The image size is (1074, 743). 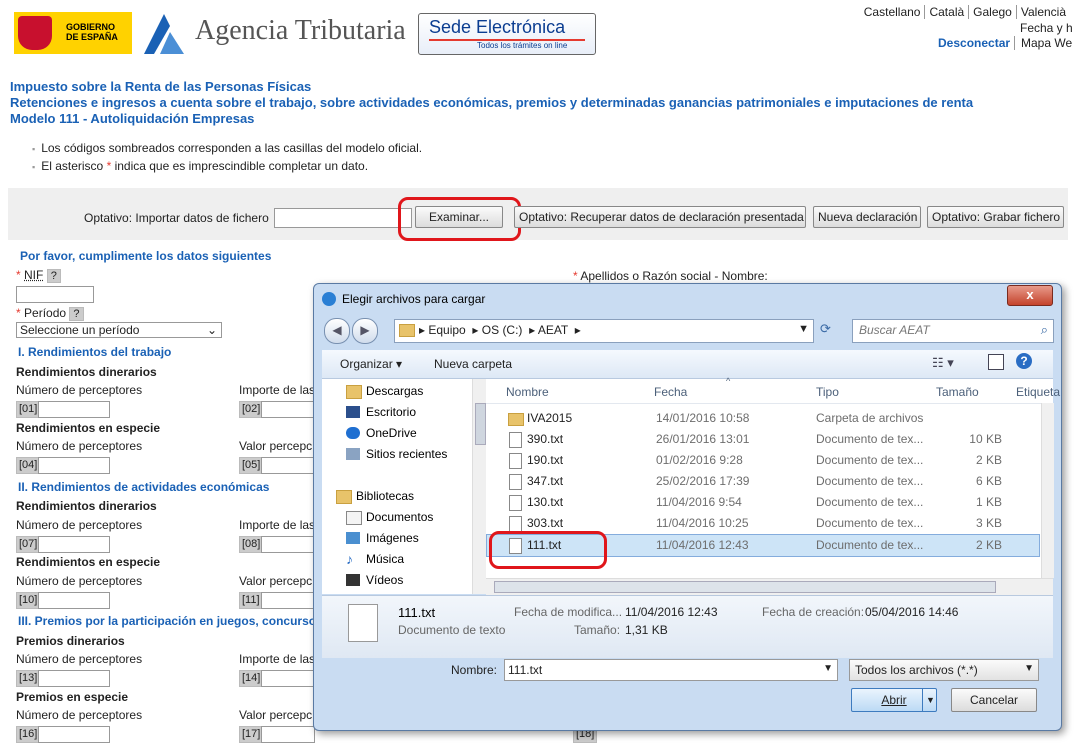 What do you see at coordinates (867, 217) in the screenshot?
I see `new-declaration-button: Nueva declaración` at bounding box center [867, 217].